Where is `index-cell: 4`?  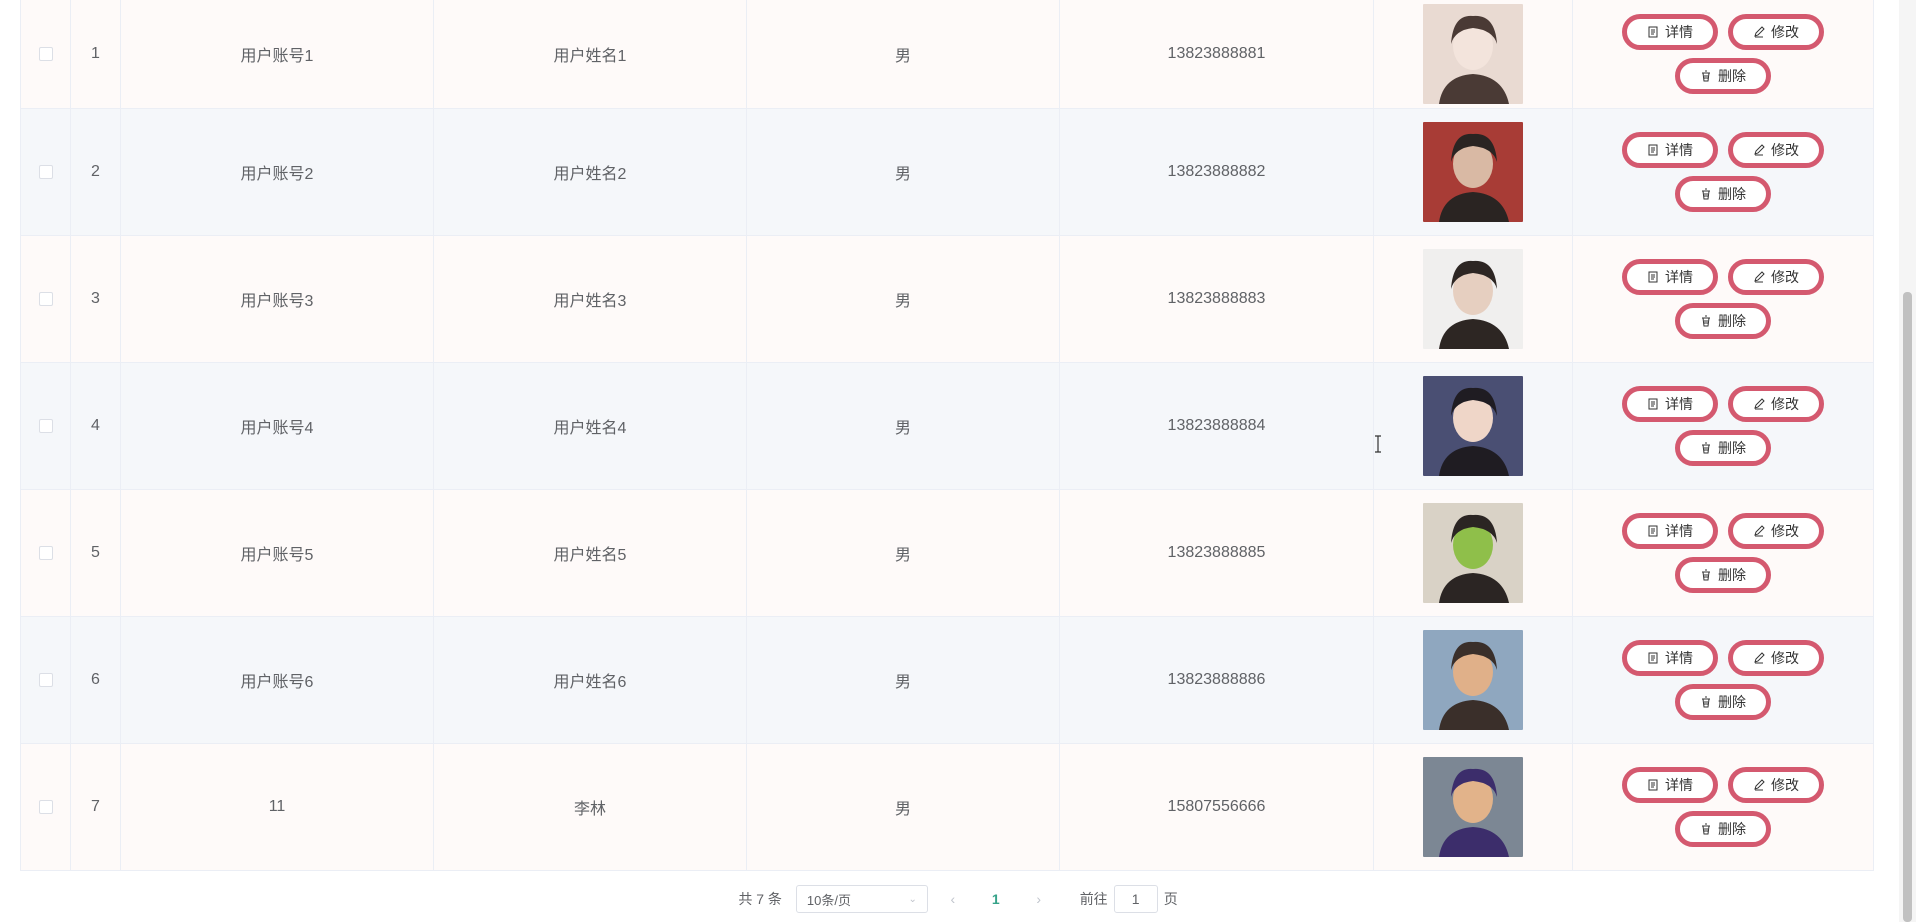 index-cell: 4 is located at coordinates (96, 426).